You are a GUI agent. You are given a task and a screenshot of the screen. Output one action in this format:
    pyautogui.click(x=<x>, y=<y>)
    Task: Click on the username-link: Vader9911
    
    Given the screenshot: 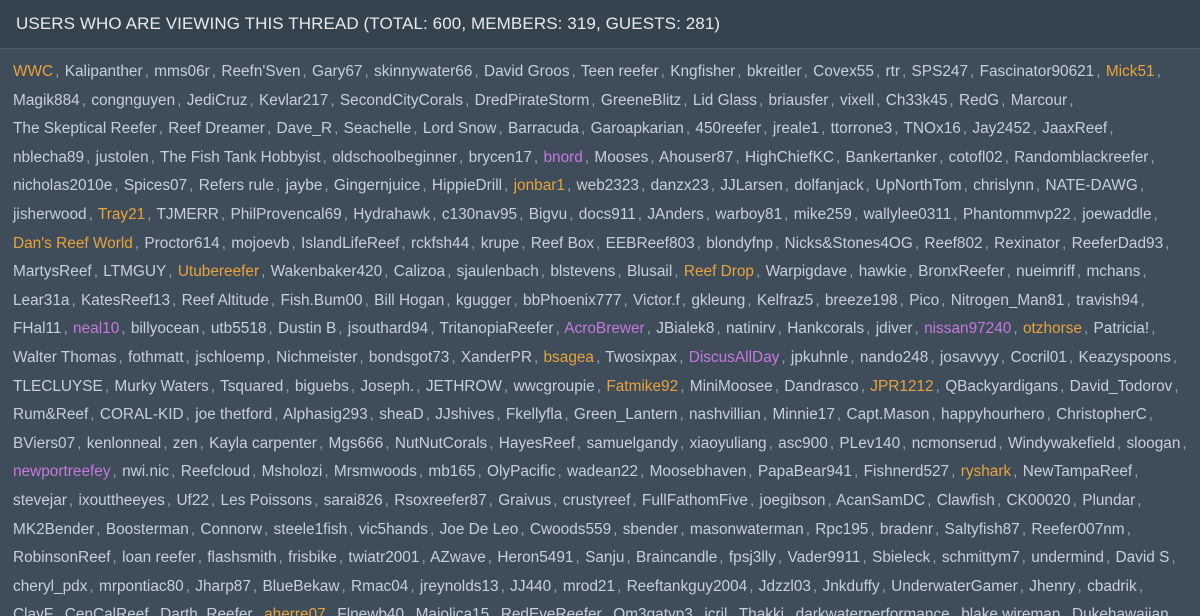 What is the action you would take?
    pyautogui.click(x=823, y=557)
    